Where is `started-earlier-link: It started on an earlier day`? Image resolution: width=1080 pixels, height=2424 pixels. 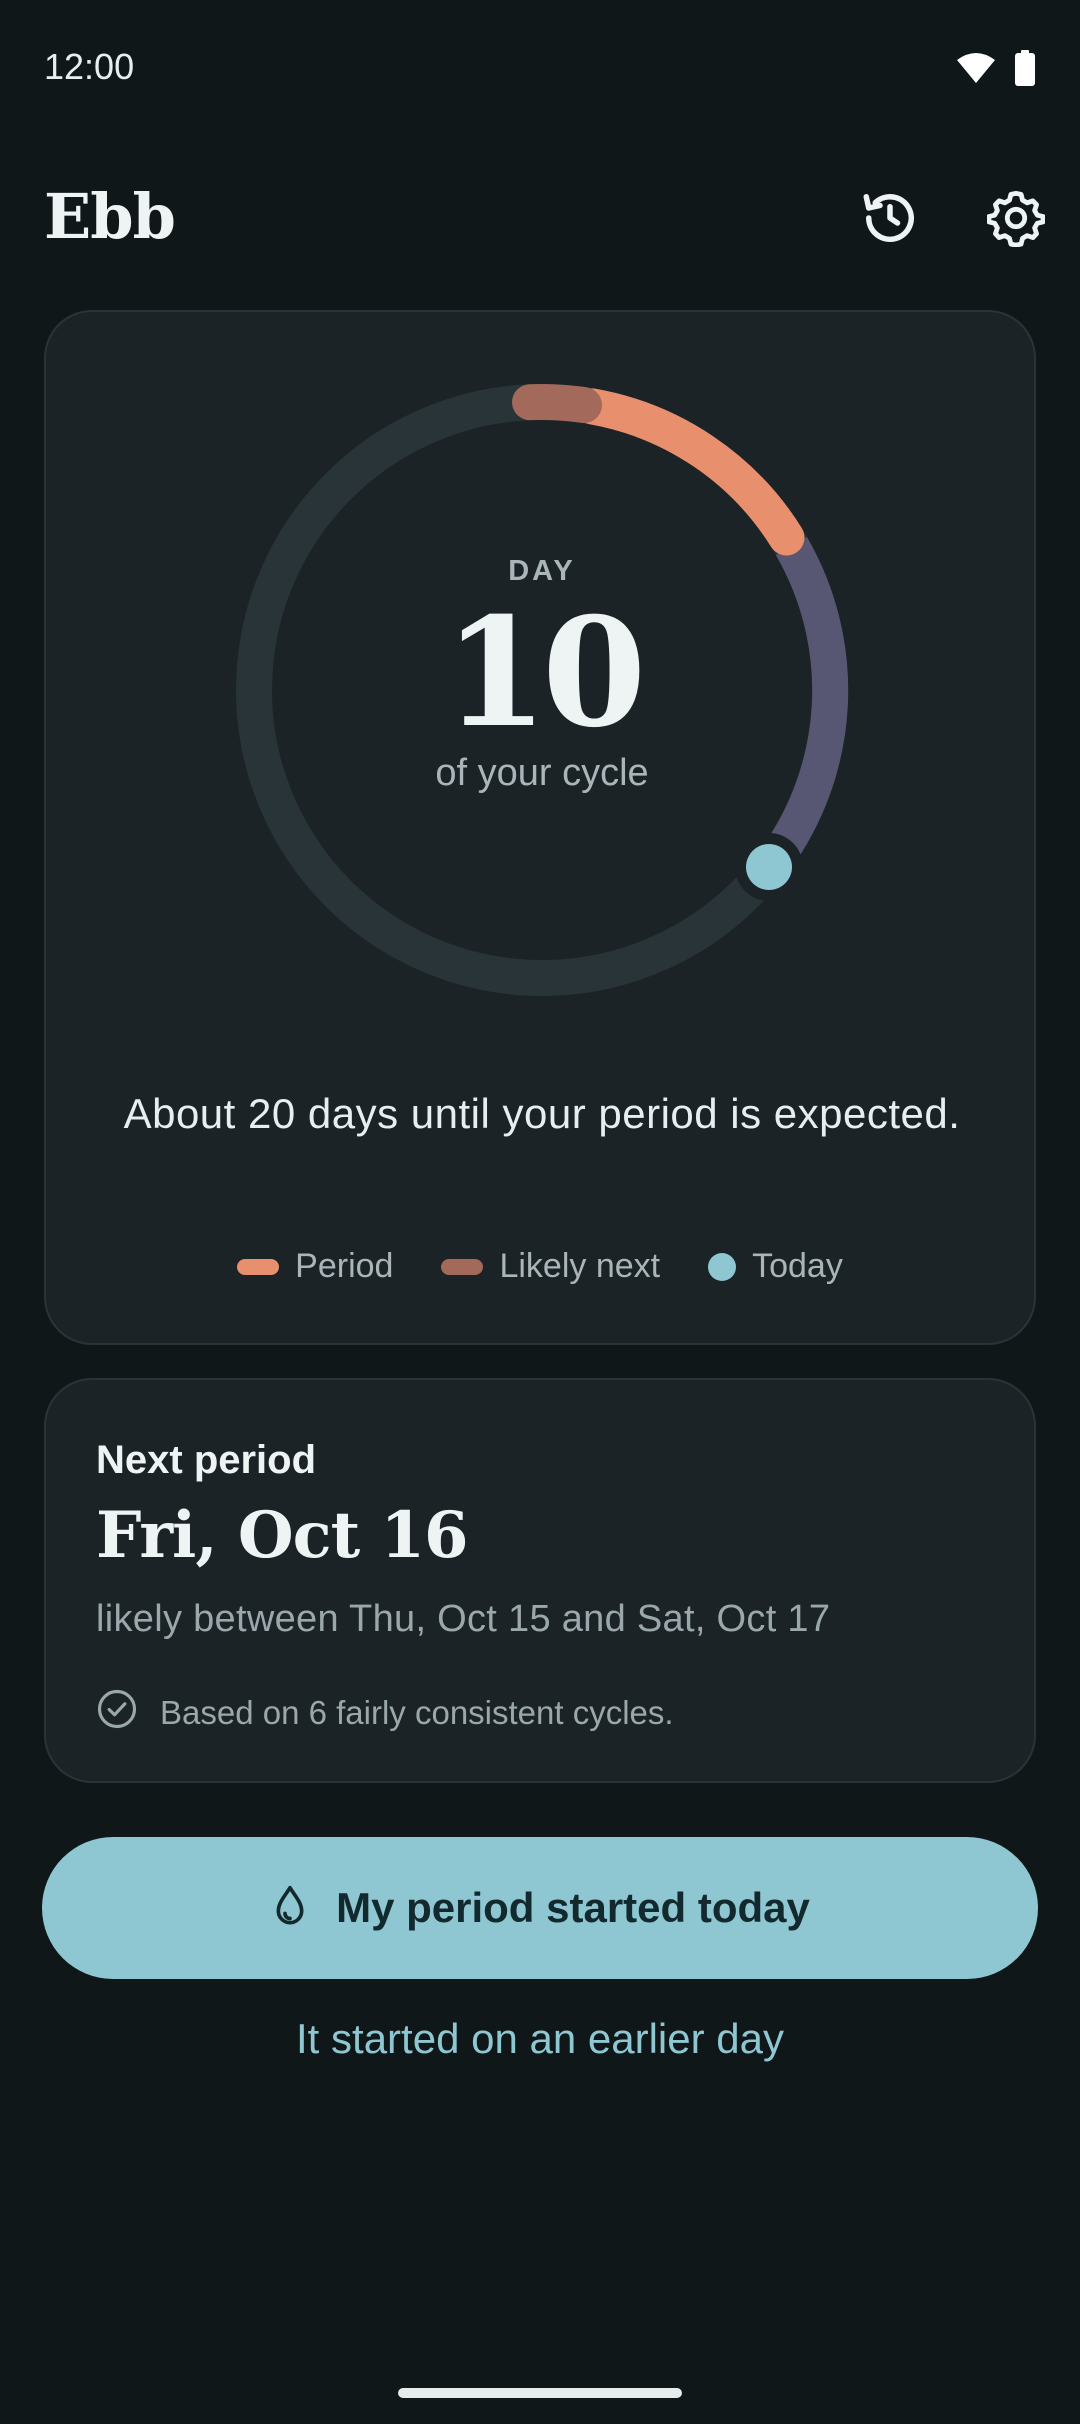
started-earlier-link: It started on an earlier day is located at coordinates (540, 2039).